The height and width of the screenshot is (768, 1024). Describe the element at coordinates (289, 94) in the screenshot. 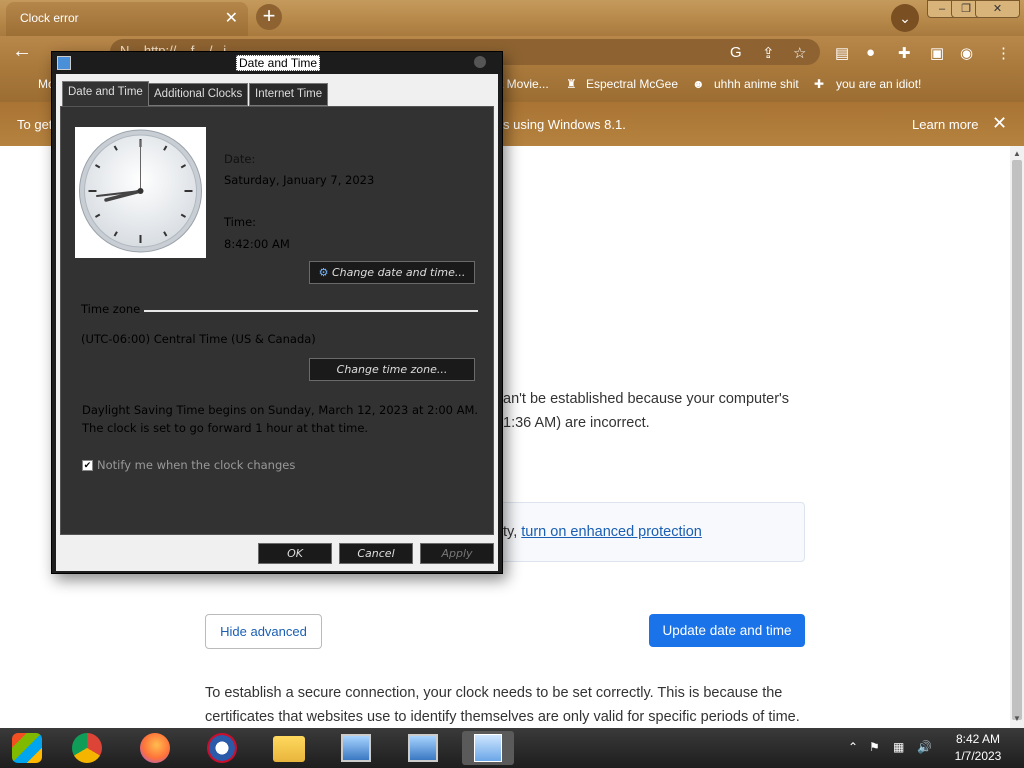

I see `tab-internet-time: Internet Time` at that location.